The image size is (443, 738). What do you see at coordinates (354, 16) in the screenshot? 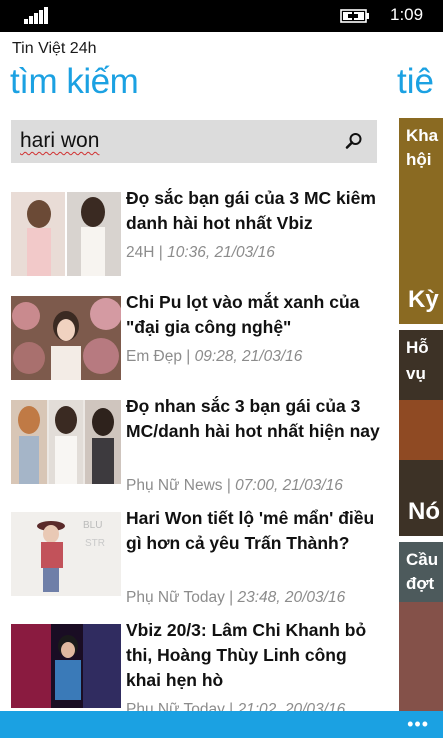
I see `battery-charging-icon` at bounding box center [354, 16].